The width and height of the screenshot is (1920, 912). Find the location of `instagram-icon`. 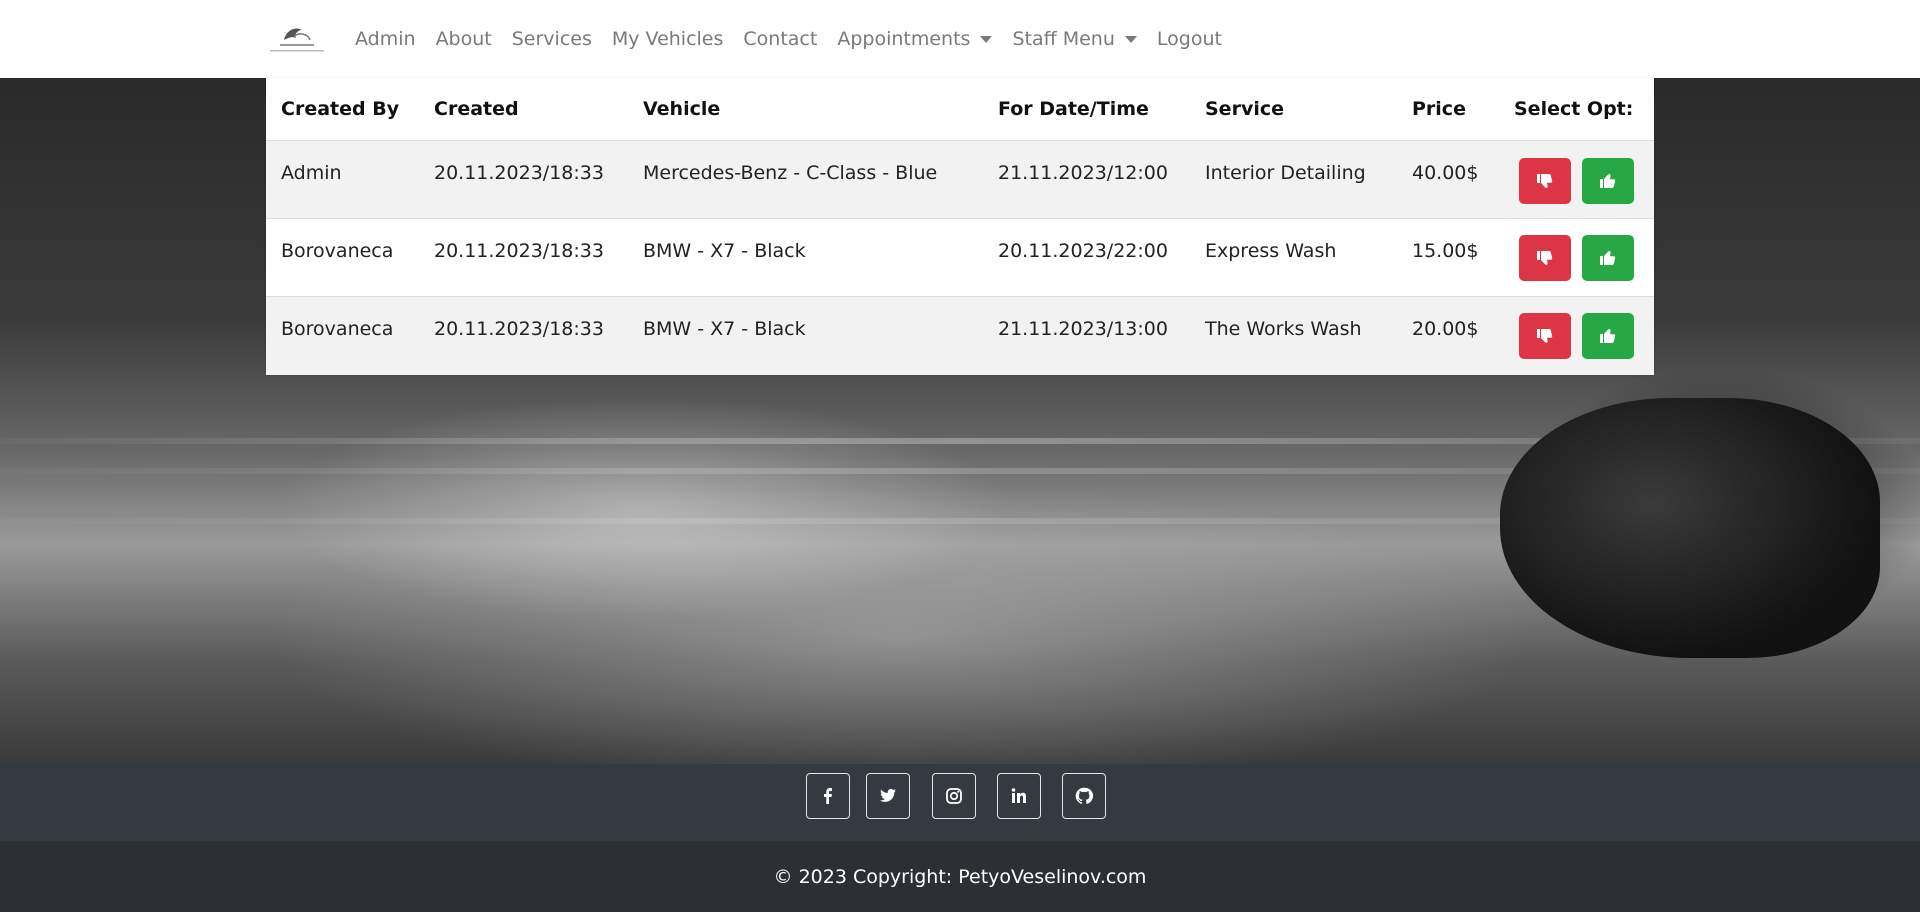

instagram-icon is located at coordinates (954, 796).